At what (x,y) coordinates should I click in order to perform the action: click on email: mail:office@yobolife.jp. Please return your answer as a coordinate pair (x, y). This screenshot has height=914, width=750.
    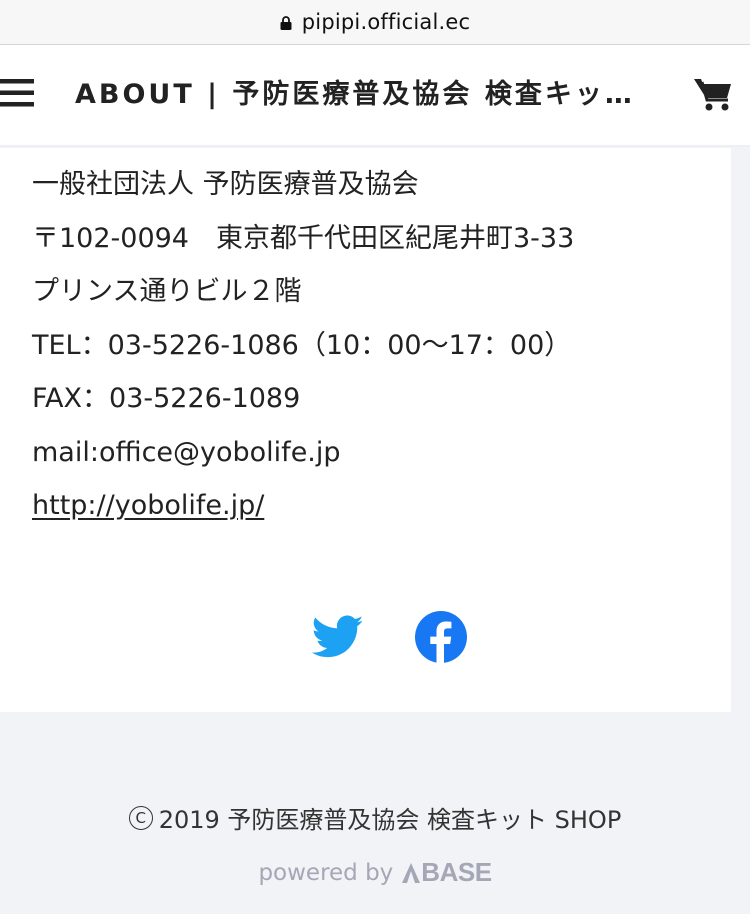
    Looking at the image, I should click on (186, 452).